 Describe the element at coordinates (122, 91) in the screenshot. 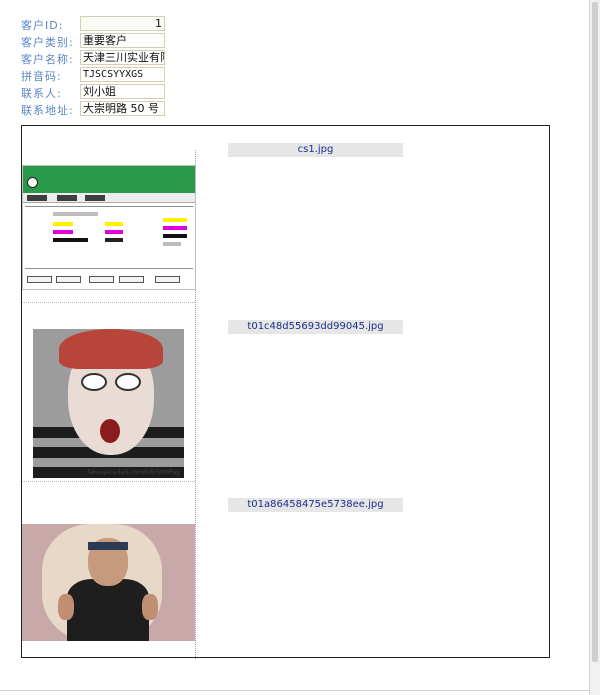

I see `contact-person-input: 刘小姐` at that location.